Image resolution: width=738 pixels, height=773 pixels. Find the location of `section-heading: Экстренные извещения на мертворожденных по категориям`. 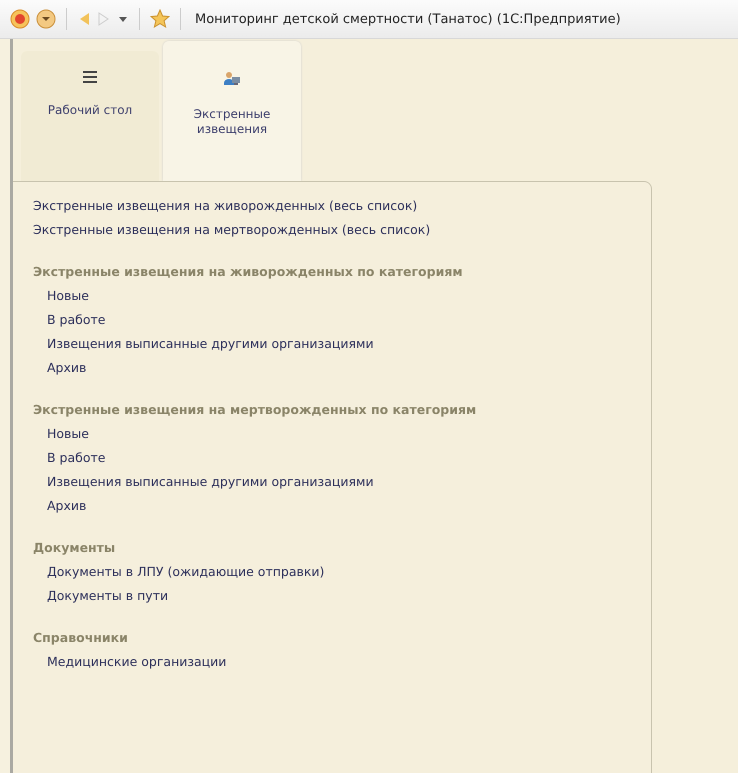

section-heading: Экстренные извещения на мертворожденных по категориям is located at coordinates (255, 410).